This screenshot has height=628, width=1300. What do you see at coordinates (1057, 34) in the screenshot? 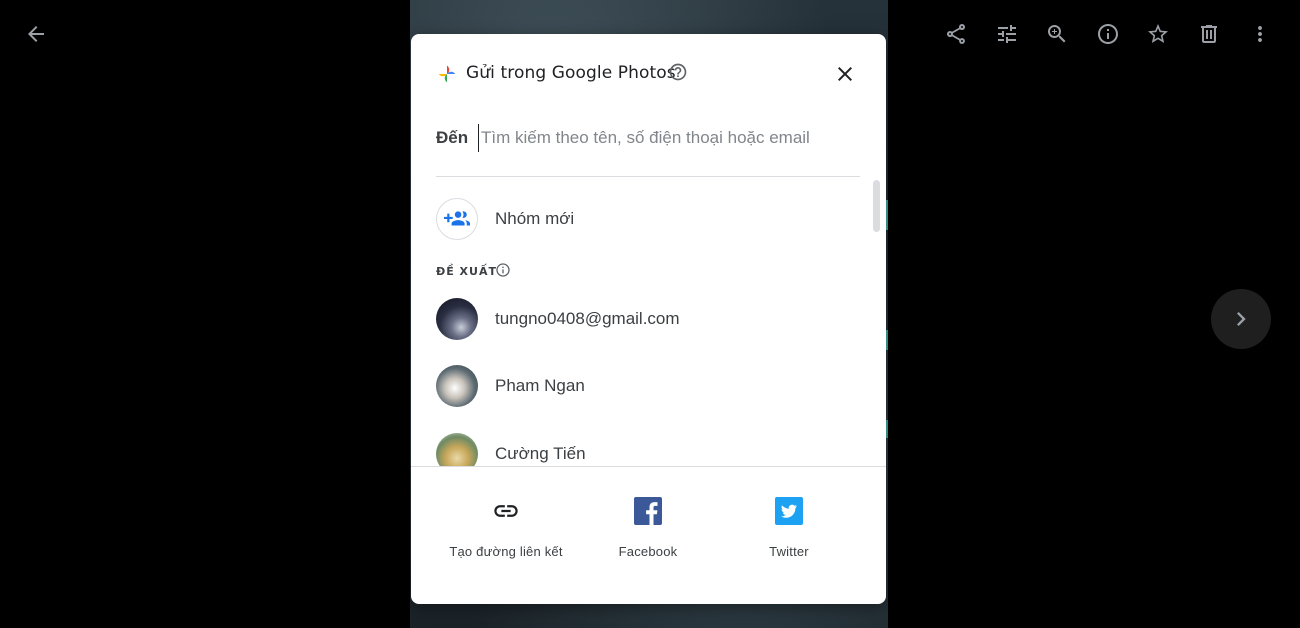
I see `zoom-in-icon` at bounding box center [1057, 34].